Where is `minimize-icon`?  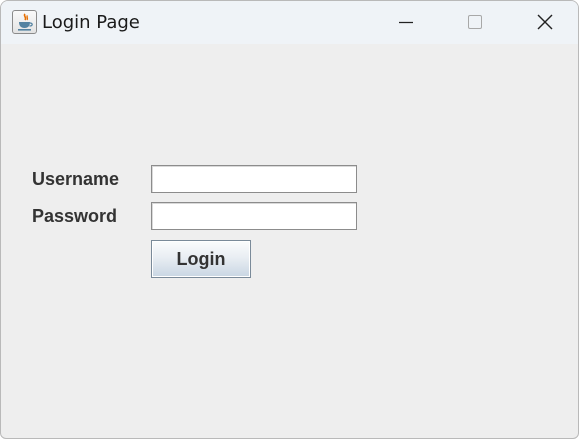 minimize-icon is located at coordinates (406, 22).